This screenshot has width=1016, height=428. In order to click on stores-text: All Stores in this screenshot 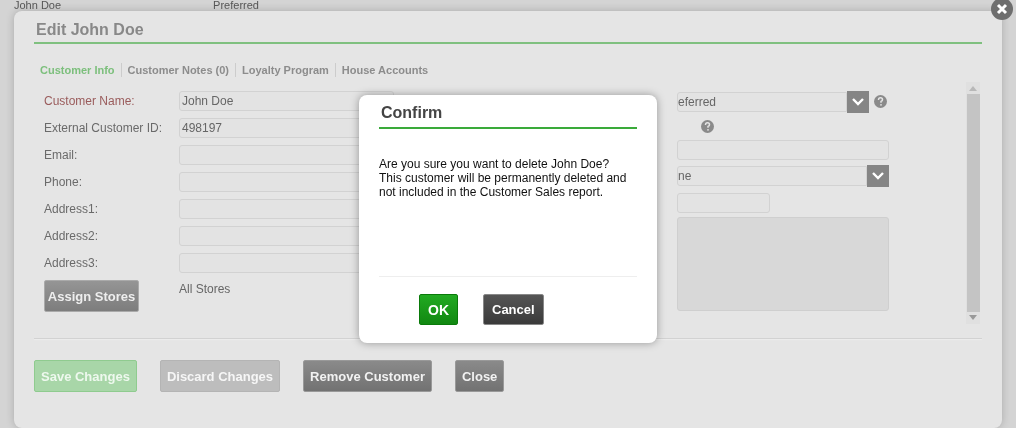, I will do `click(205, 289)`.